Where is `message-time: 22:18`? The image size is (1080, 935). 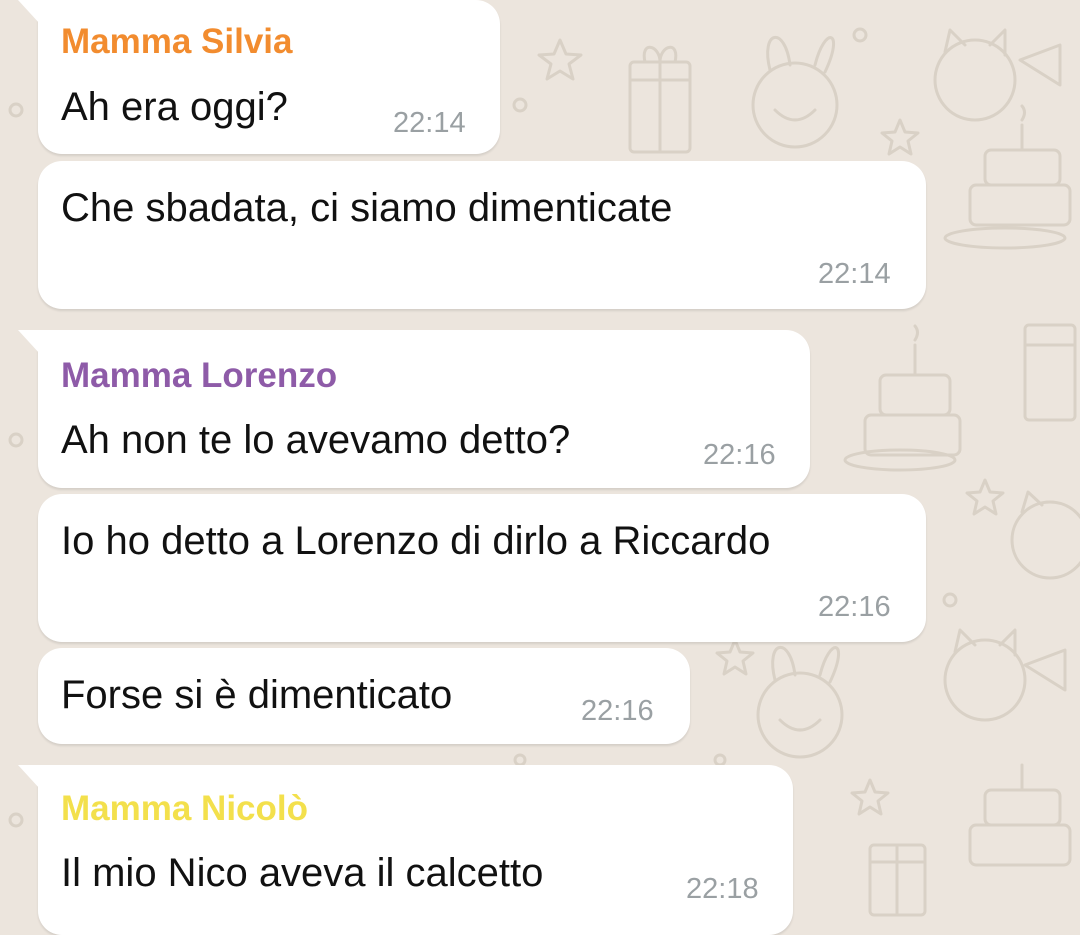
message-time: 22:18 is located at coordinates (722, 889).